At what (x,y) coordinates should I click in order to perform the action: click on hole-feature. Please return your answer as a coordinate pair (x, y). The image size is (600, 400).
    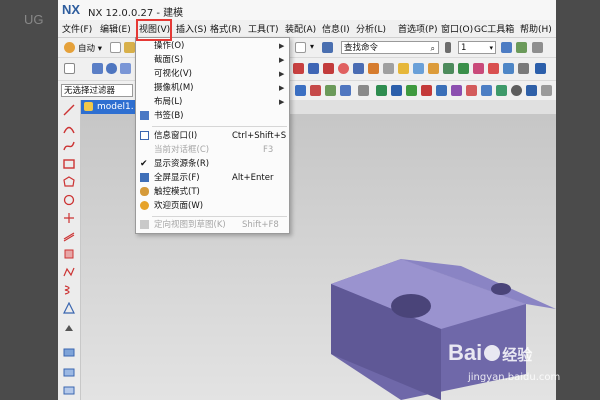
    Looking at the image, I should click on (411, 306).